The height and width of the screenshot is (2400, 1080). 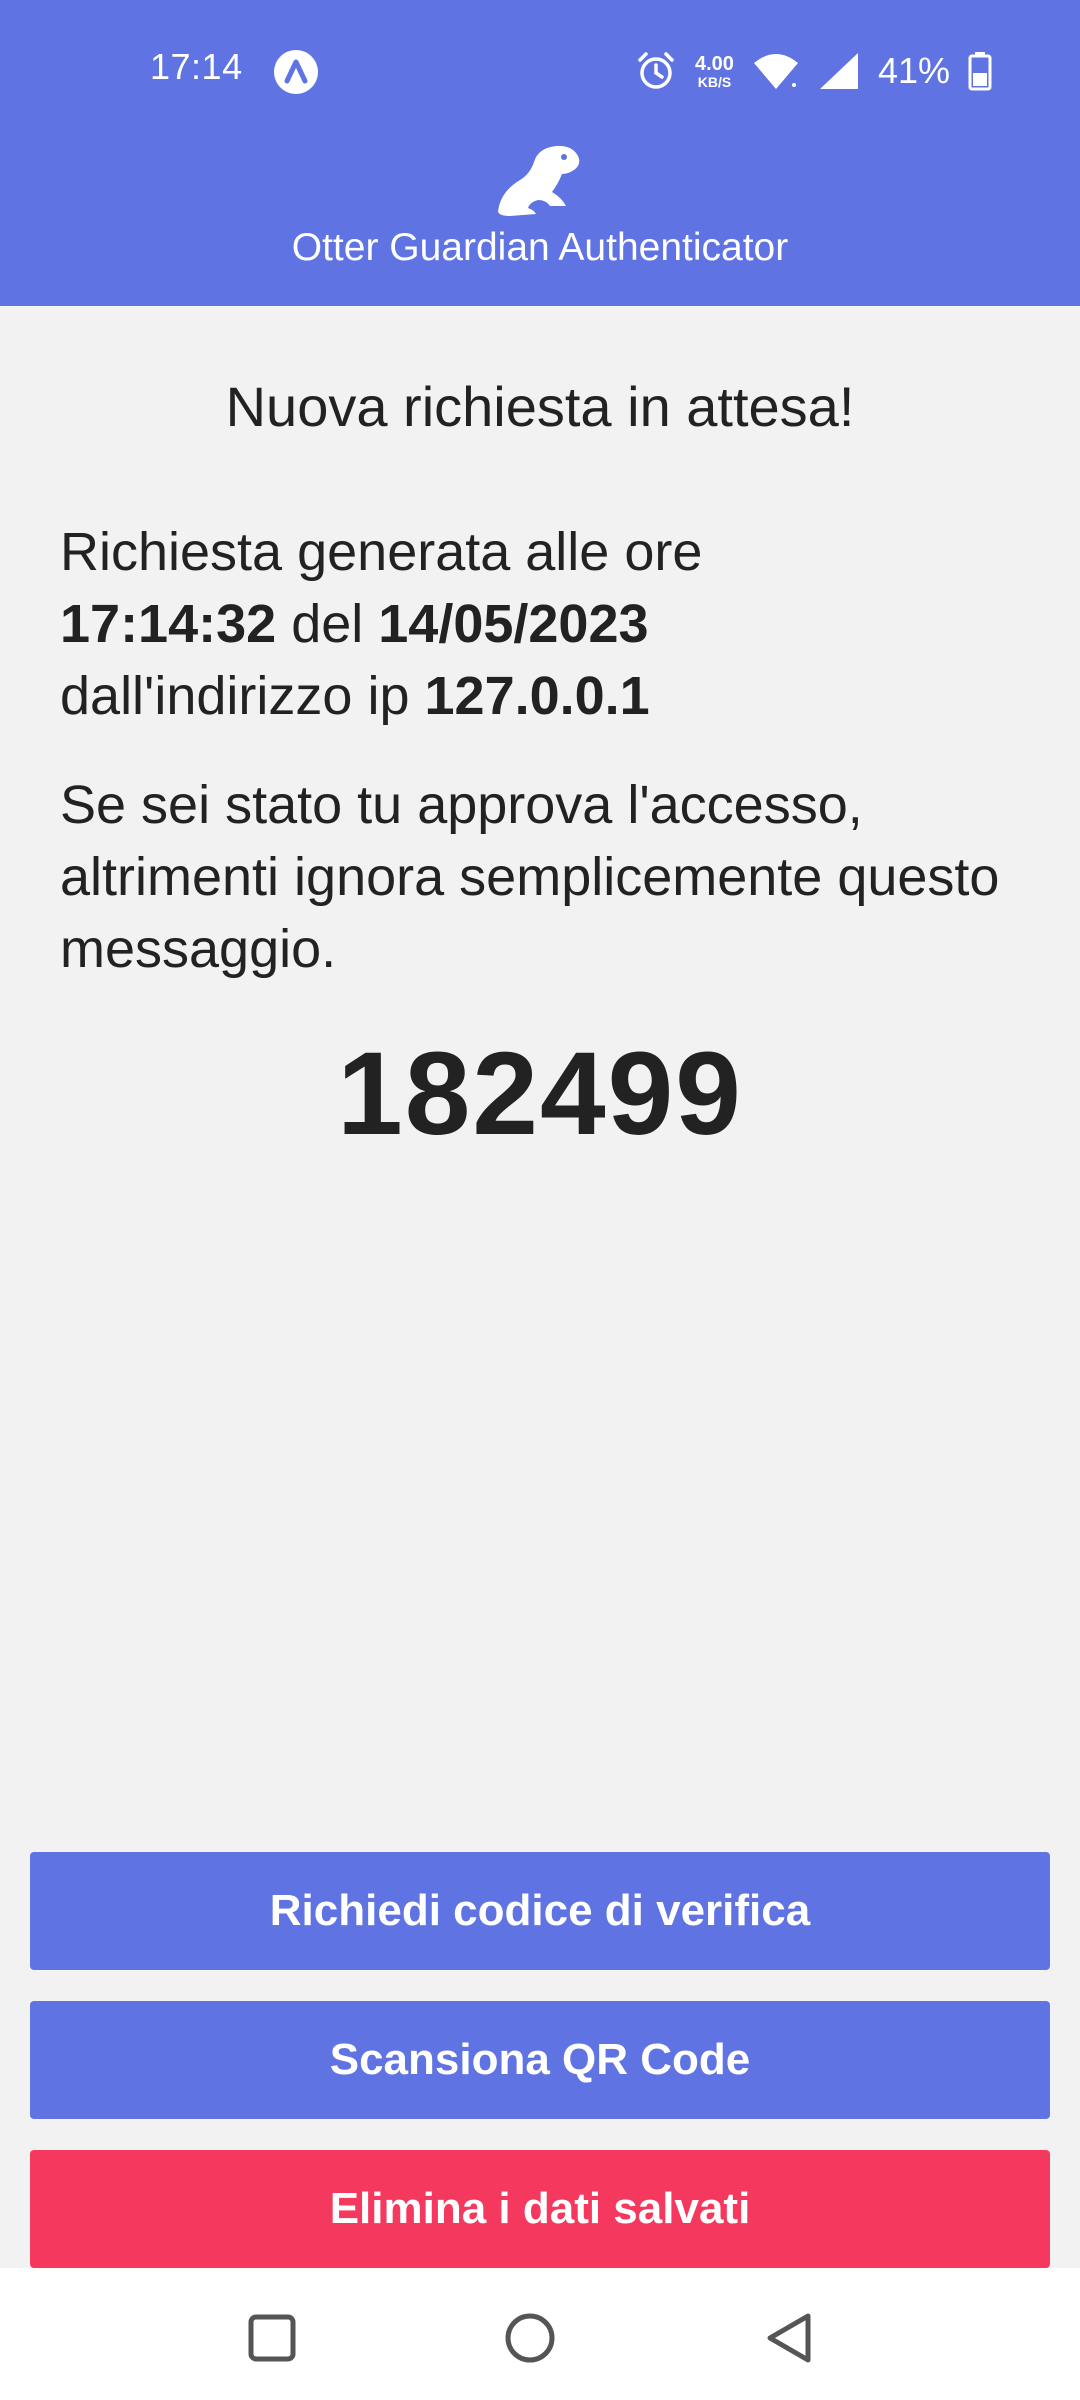 What do you see at coordinates (540, 1094) in the screenshot?
I see `verification-code: 182499` at bounding box center [540, 1094].